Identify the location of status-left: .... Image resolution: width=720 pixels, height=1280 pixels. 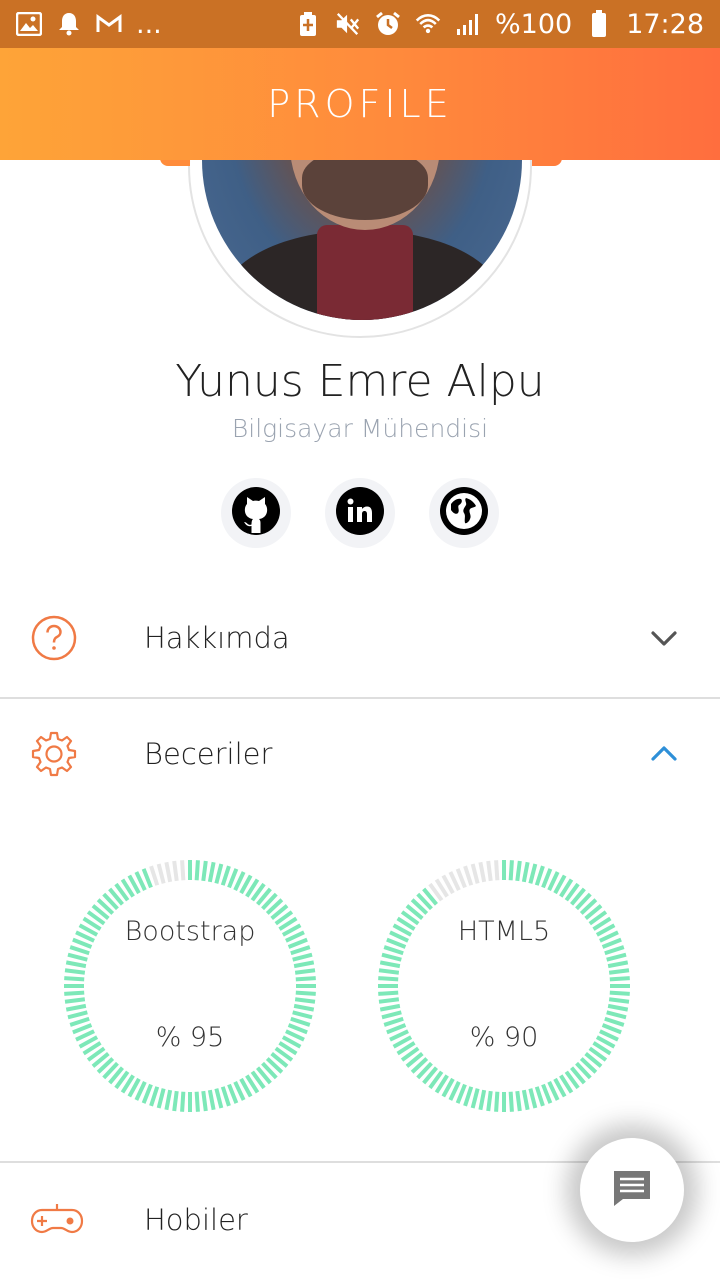
(89, 24).